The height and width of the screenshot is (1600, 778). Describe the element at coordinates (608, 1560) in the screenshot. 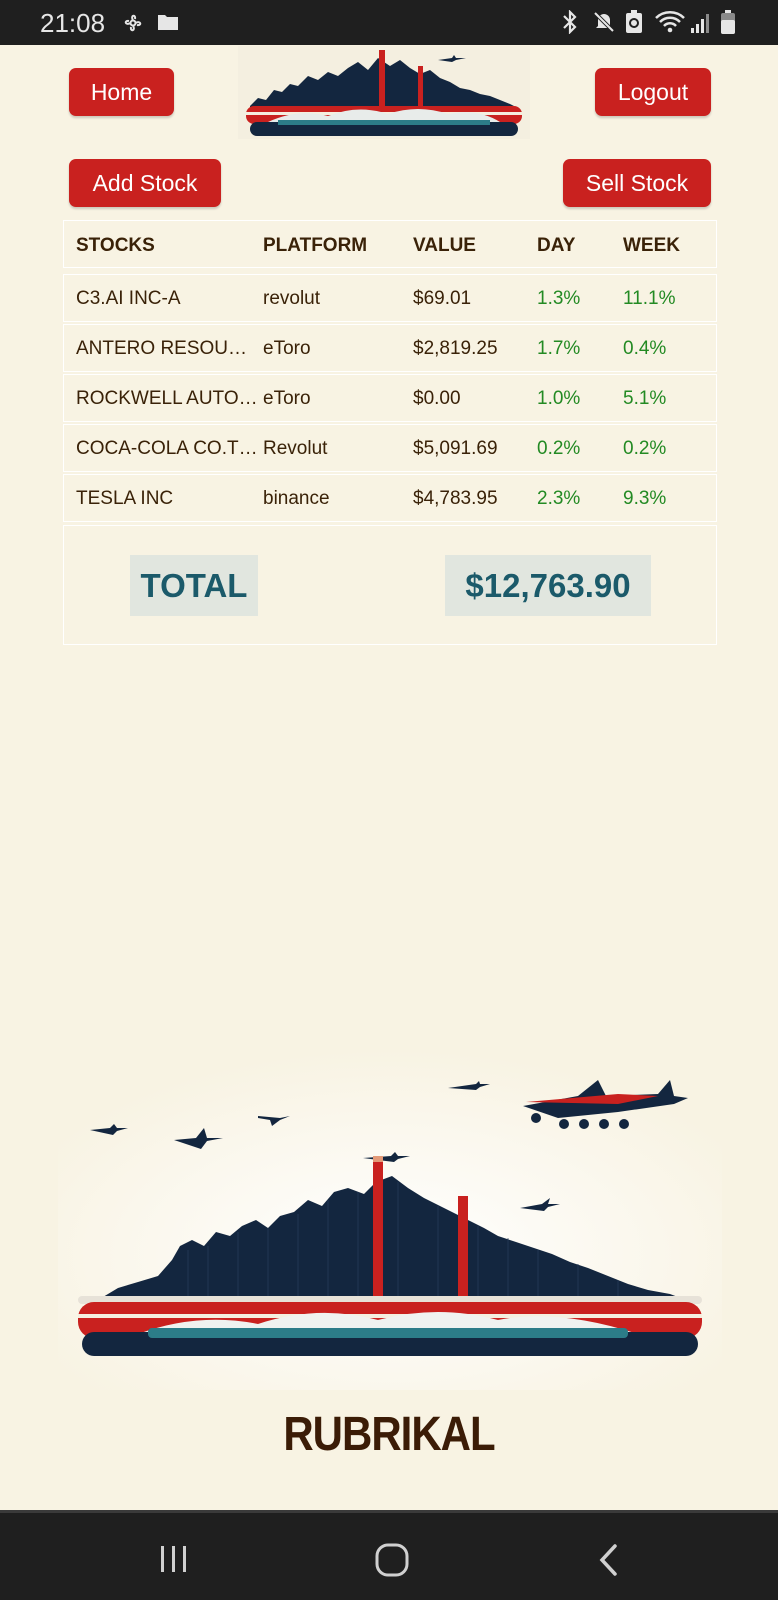

I see `back-icon` at that location.